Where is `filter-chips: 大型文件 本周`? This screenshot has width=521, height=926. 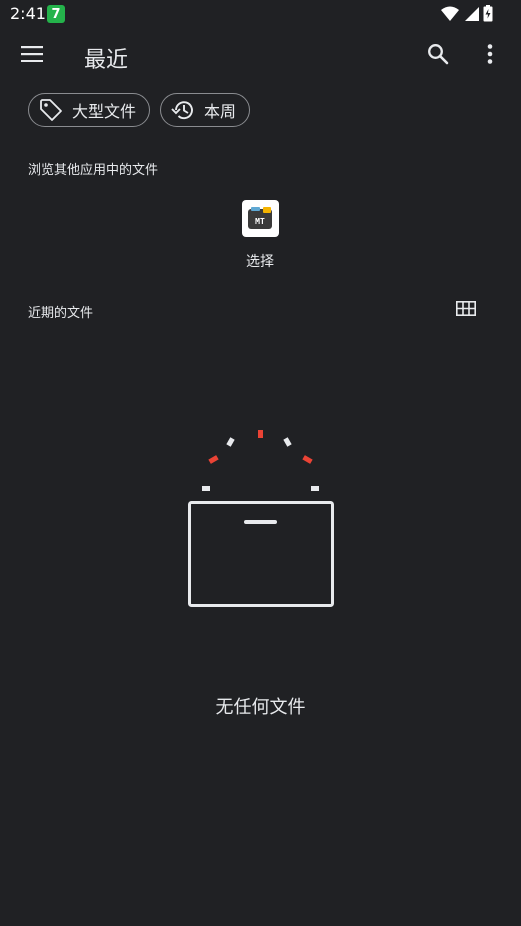
filter-chips: 大型文件 本周 is located at coordinates (139, 110).